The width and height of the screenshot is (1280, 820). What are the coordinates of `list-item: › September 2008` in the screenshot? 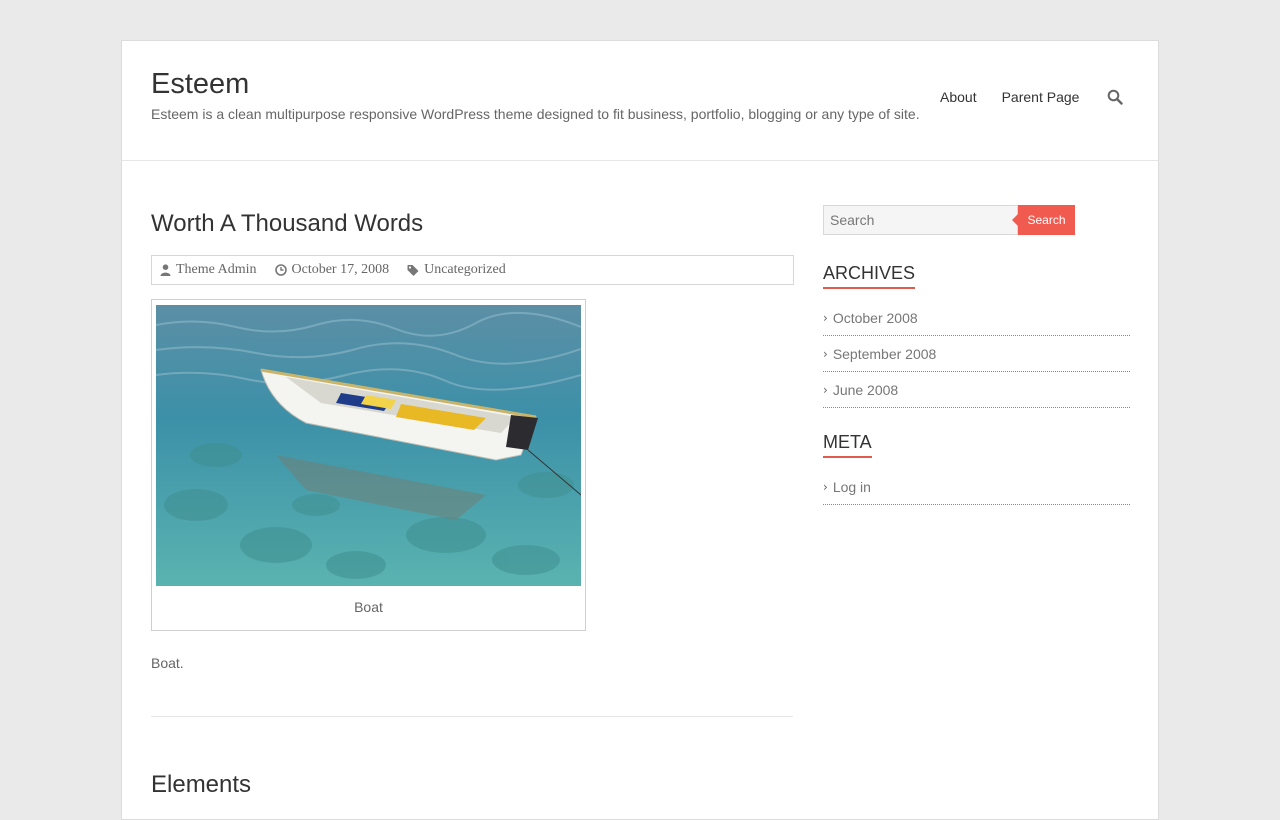 It's located at (976, 354).